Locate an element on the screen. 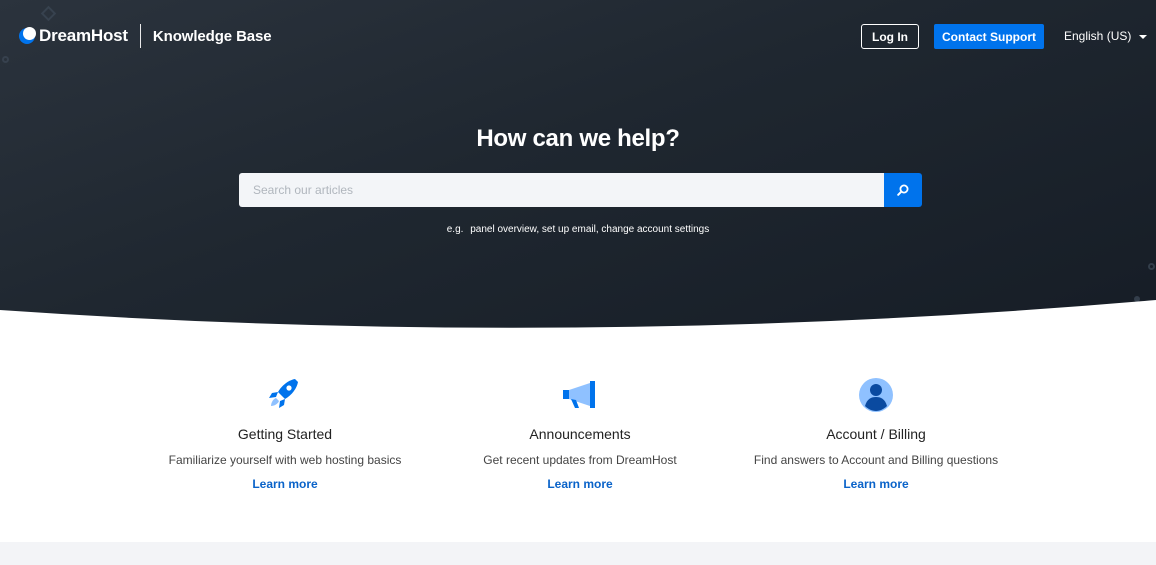  card-title: Account / Billing is located at coordinates (876, 434).